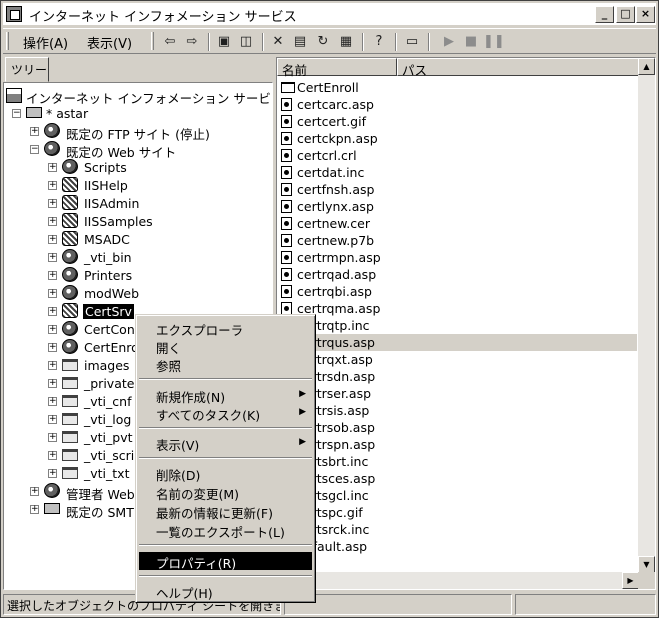  Describe the element at coordinates (494, 41) in the screenshot. I see `pause-icon: ❚❚` at that location.